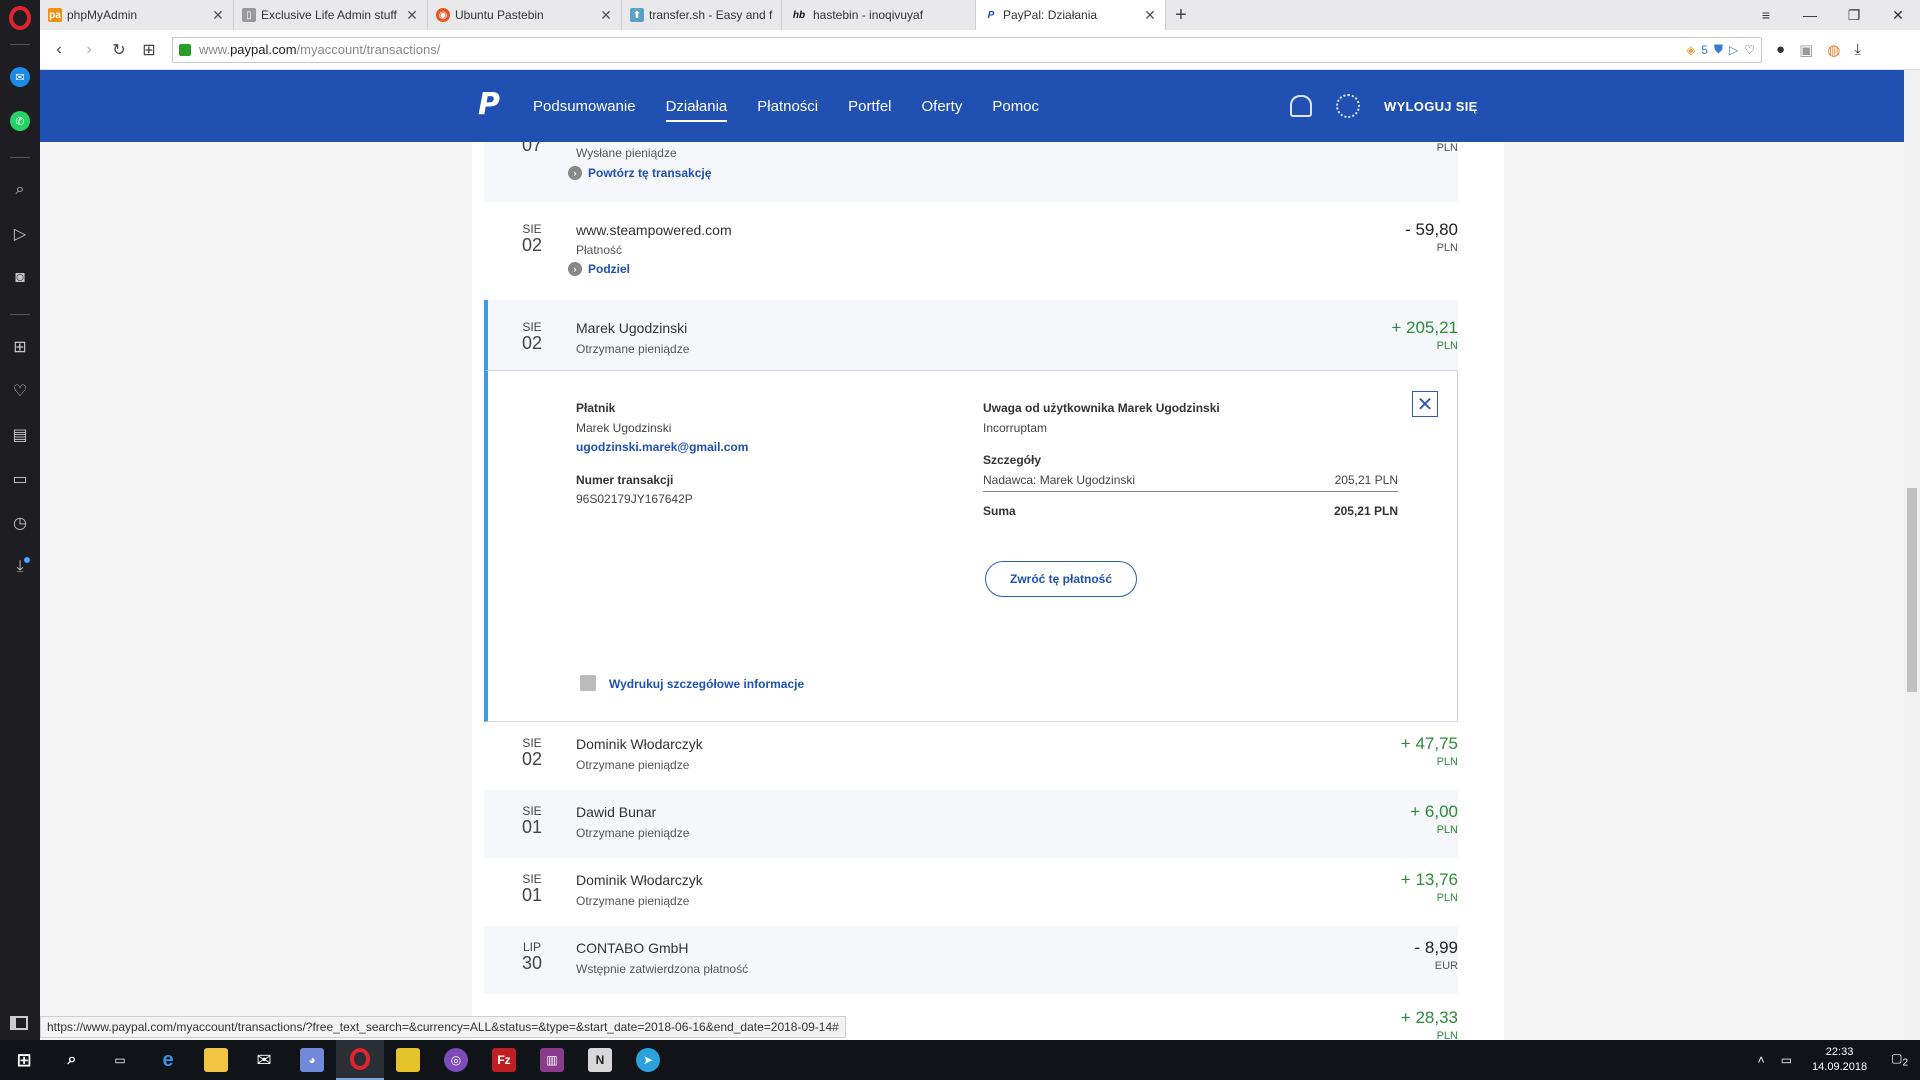 This screenshot has height=1080, width=1920. What do you see at coordinates (102, 15) in the screenshot?
I see `tab-label: phpMyAdmin` at bounding box center [102, 15].